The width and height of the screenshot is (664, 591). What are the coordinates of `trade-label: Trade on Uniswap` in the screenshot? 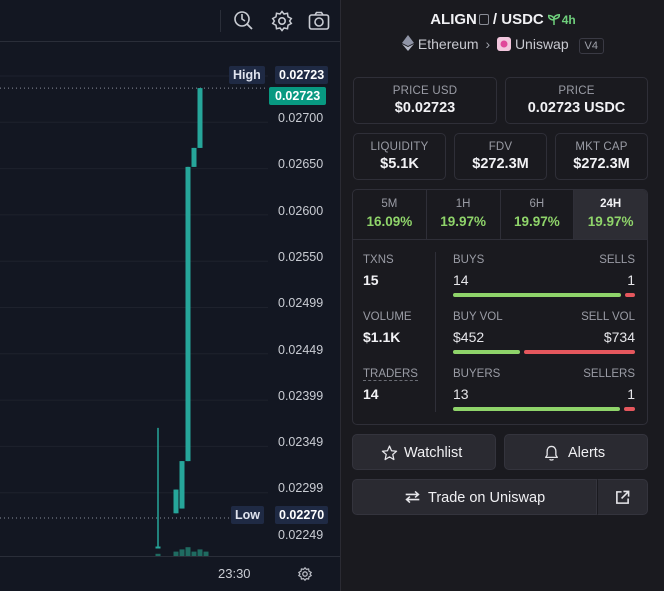 It's located at (487, 498).